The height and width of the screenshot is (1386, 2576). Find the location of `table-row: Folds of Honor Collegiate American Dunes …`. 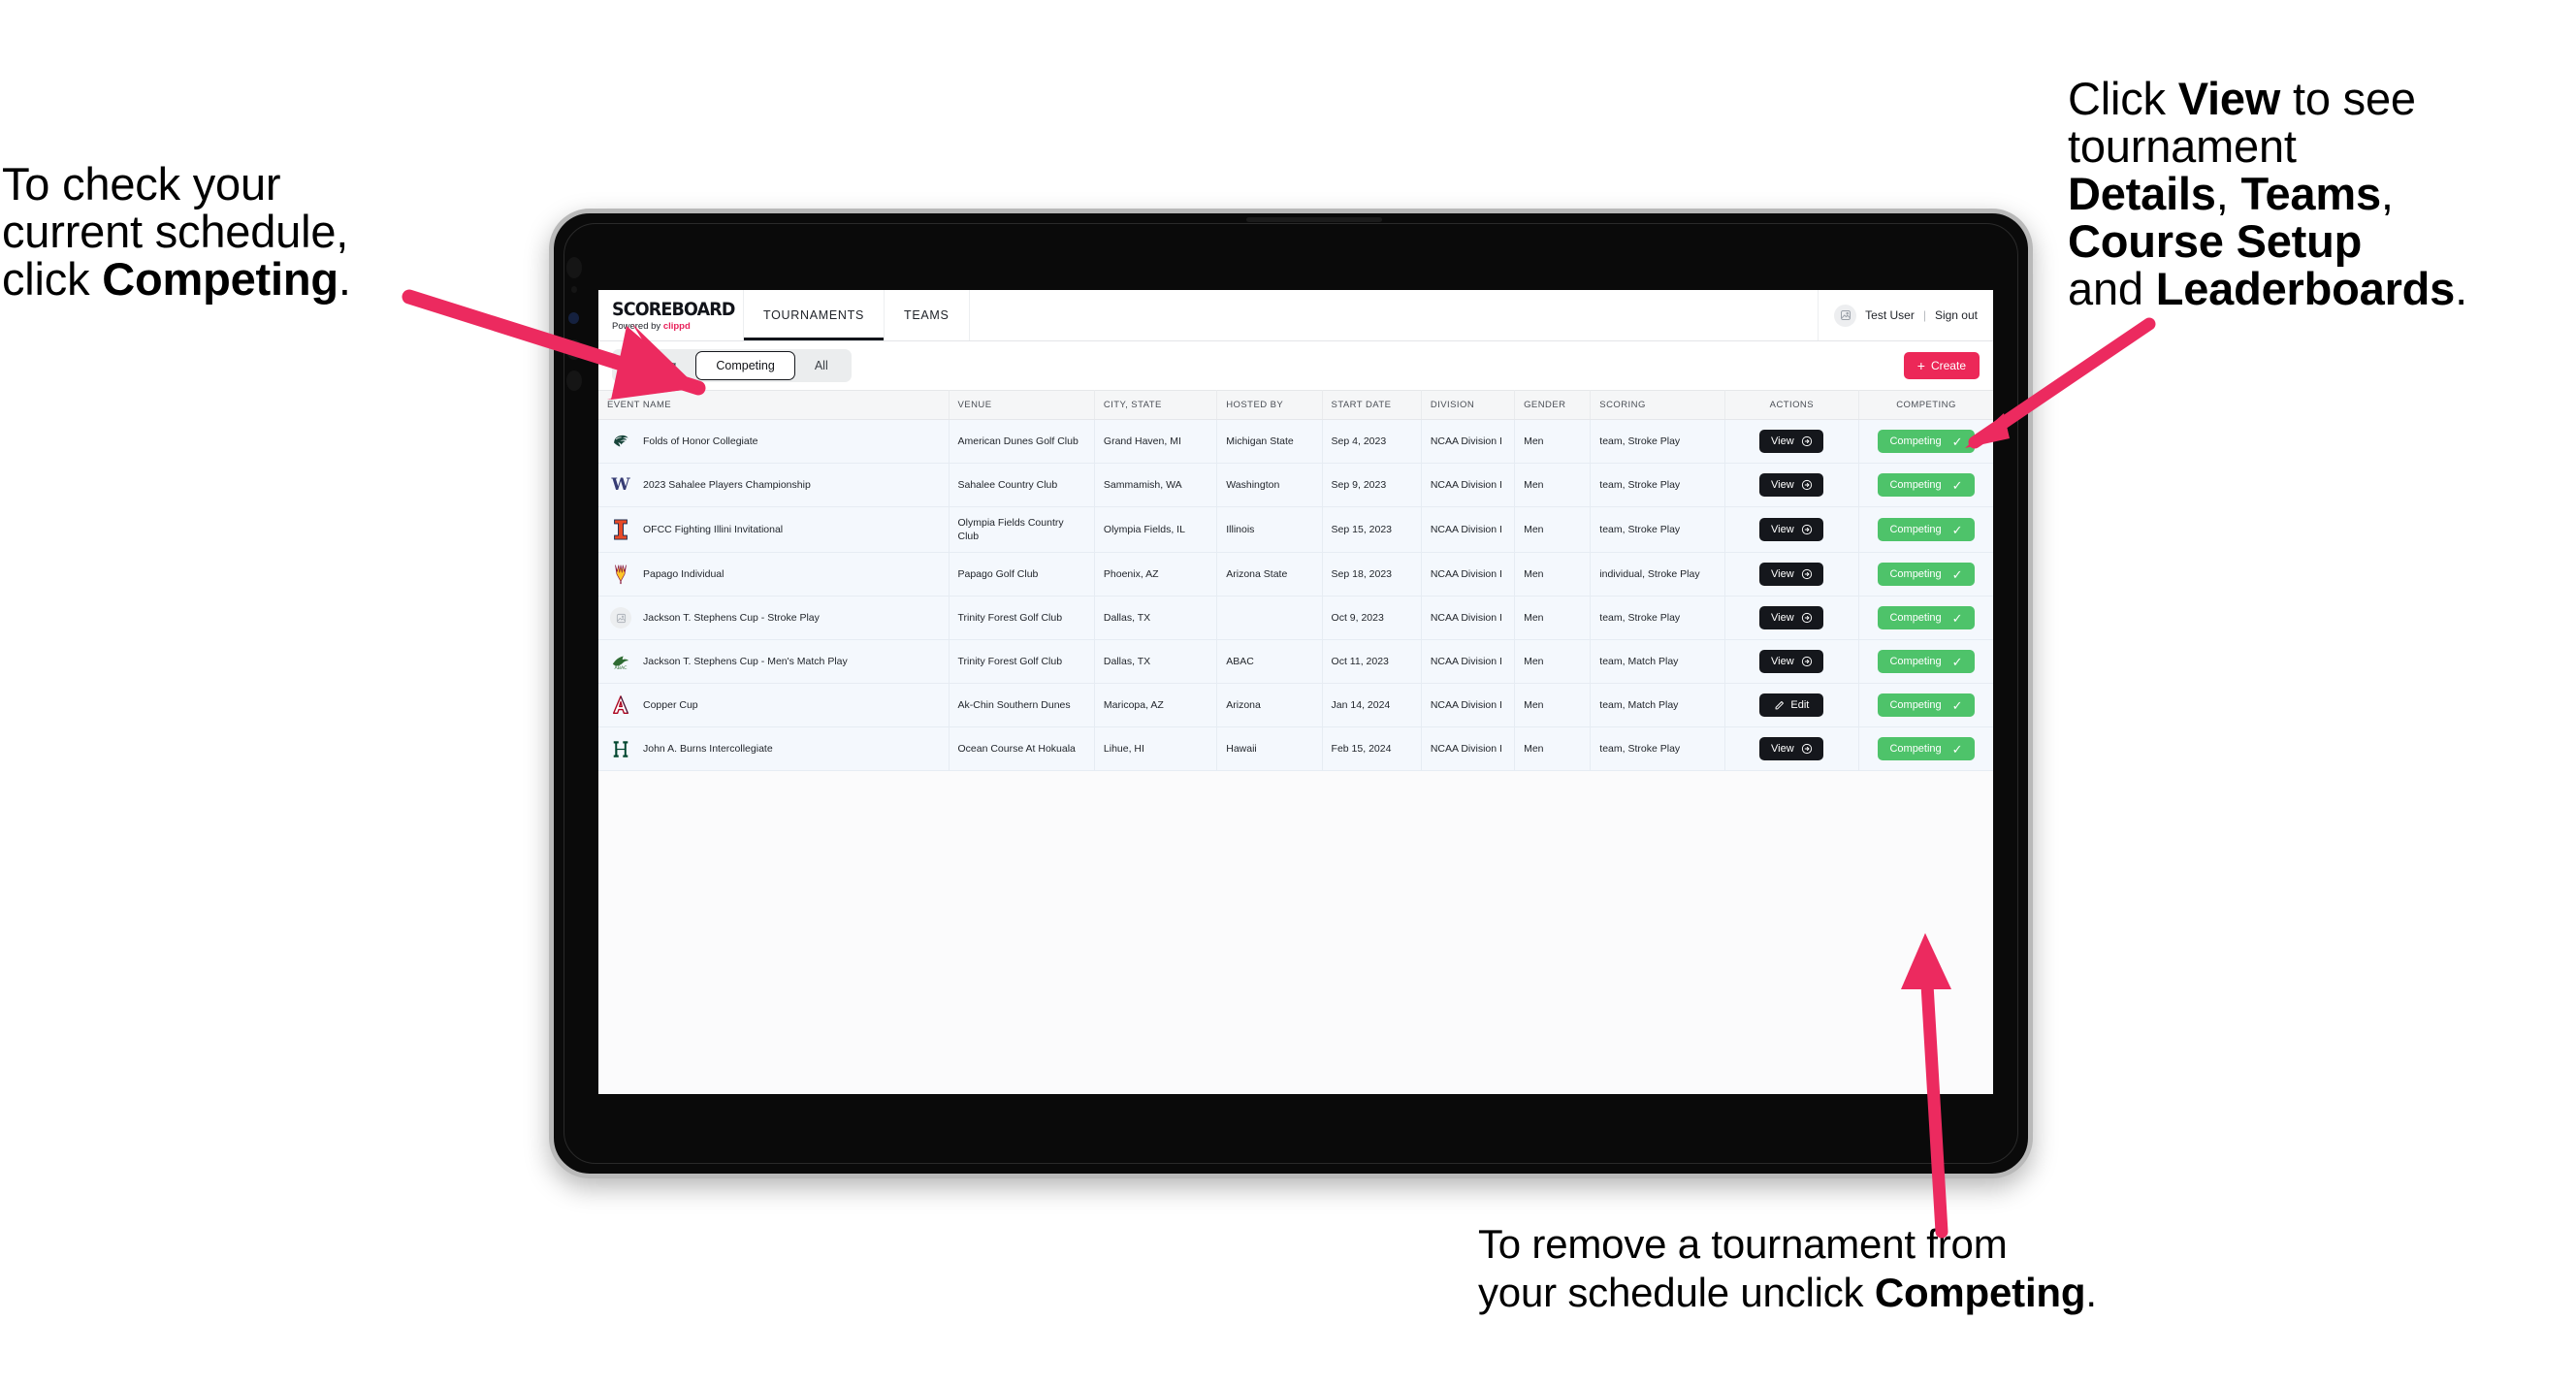

table-row: Folds of Honor Collegiate American Dunes … is located at coordinates (1295, 441).